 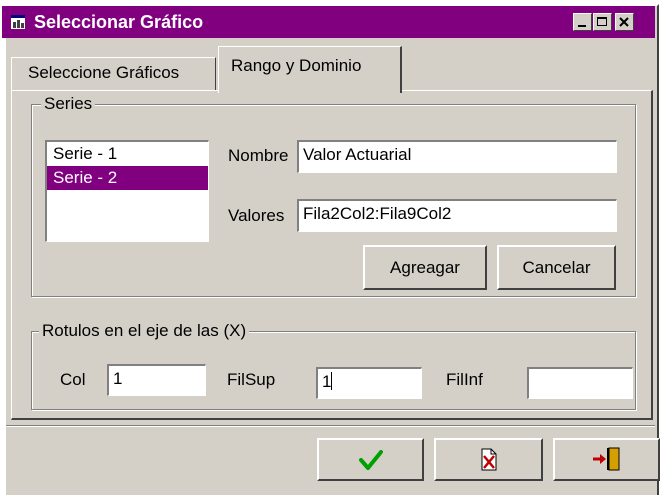 What do you see at coordinates (73, 379) in the screenshot?
I see `col-label: Col` at bounding box center [73, 379].